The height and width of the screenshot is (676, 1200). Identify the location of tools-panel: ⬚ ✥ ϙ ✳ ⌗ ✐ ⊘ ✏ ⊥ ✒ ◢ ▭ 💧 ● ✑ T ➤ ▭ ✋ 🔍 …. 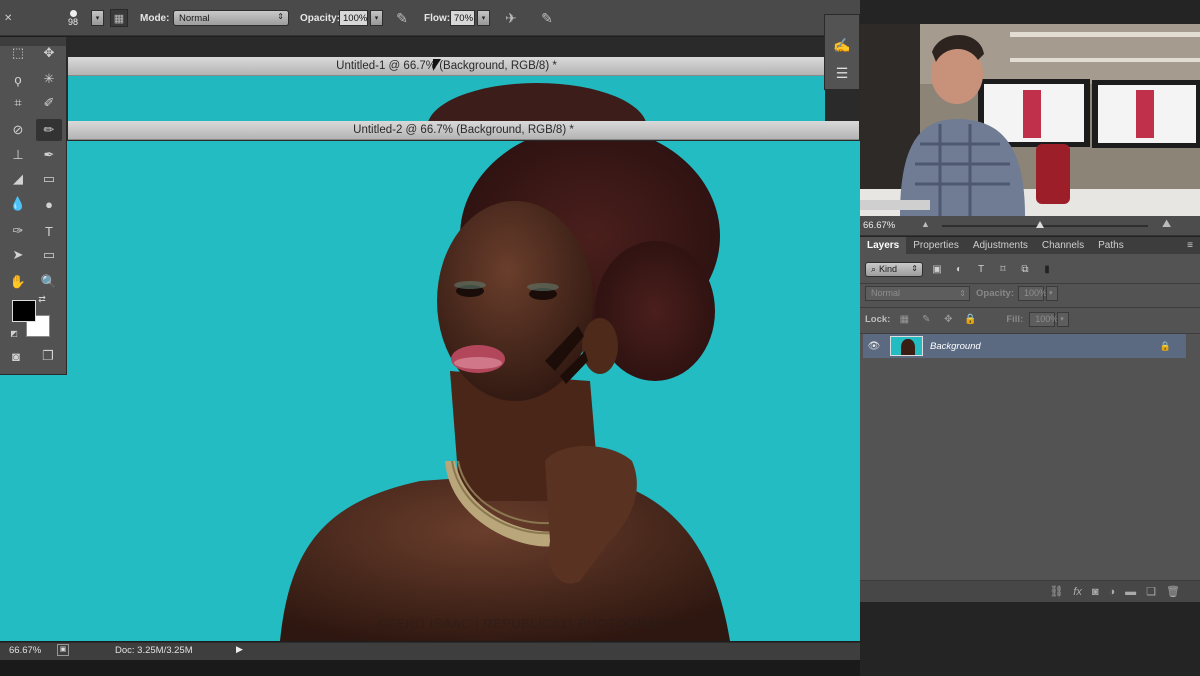
(33, 206).